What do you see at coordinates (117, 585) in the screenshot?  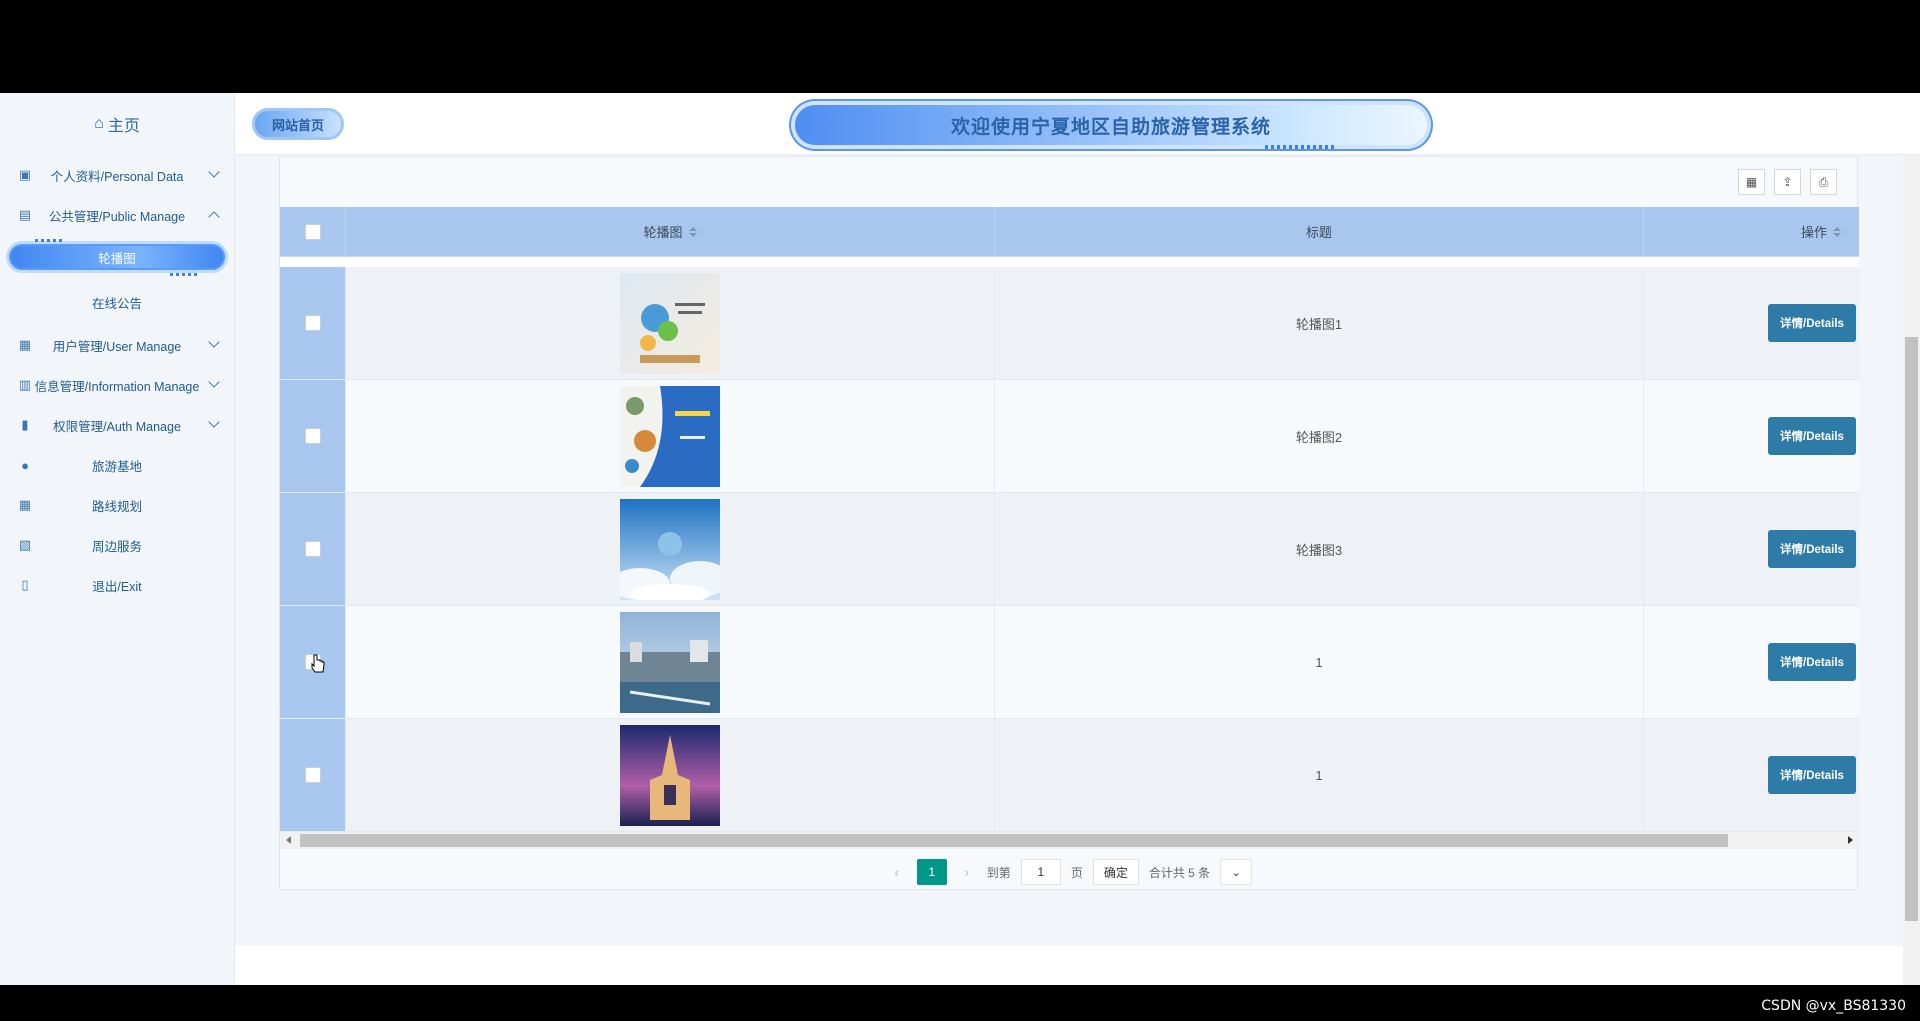 I see `sidebar-item-exit: ▯ 退出/Exit` at bounding box center [117, 585].